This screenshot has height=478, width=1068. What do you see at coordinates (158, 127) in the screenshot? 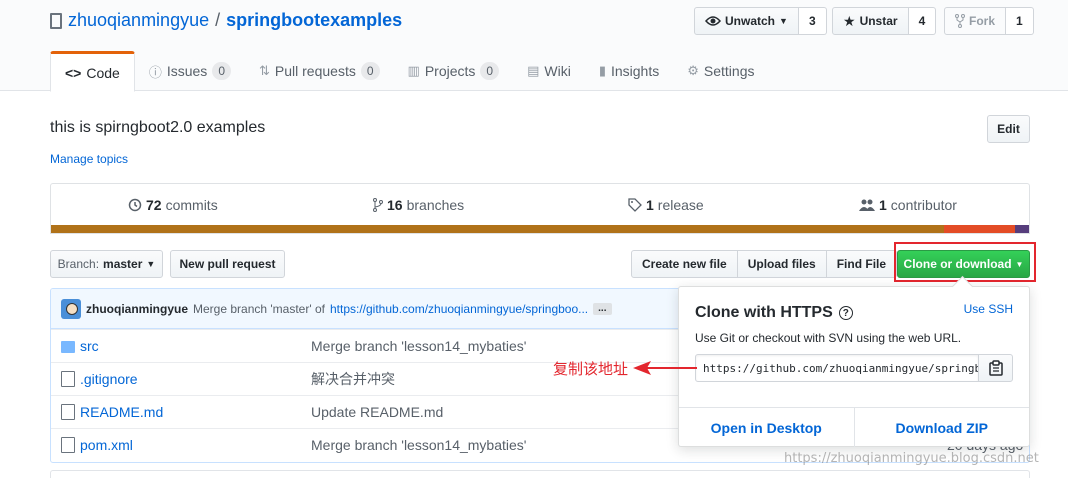
I see `repo-description: this is spirngboot2.0 examples` at bounding box center [158, 127].